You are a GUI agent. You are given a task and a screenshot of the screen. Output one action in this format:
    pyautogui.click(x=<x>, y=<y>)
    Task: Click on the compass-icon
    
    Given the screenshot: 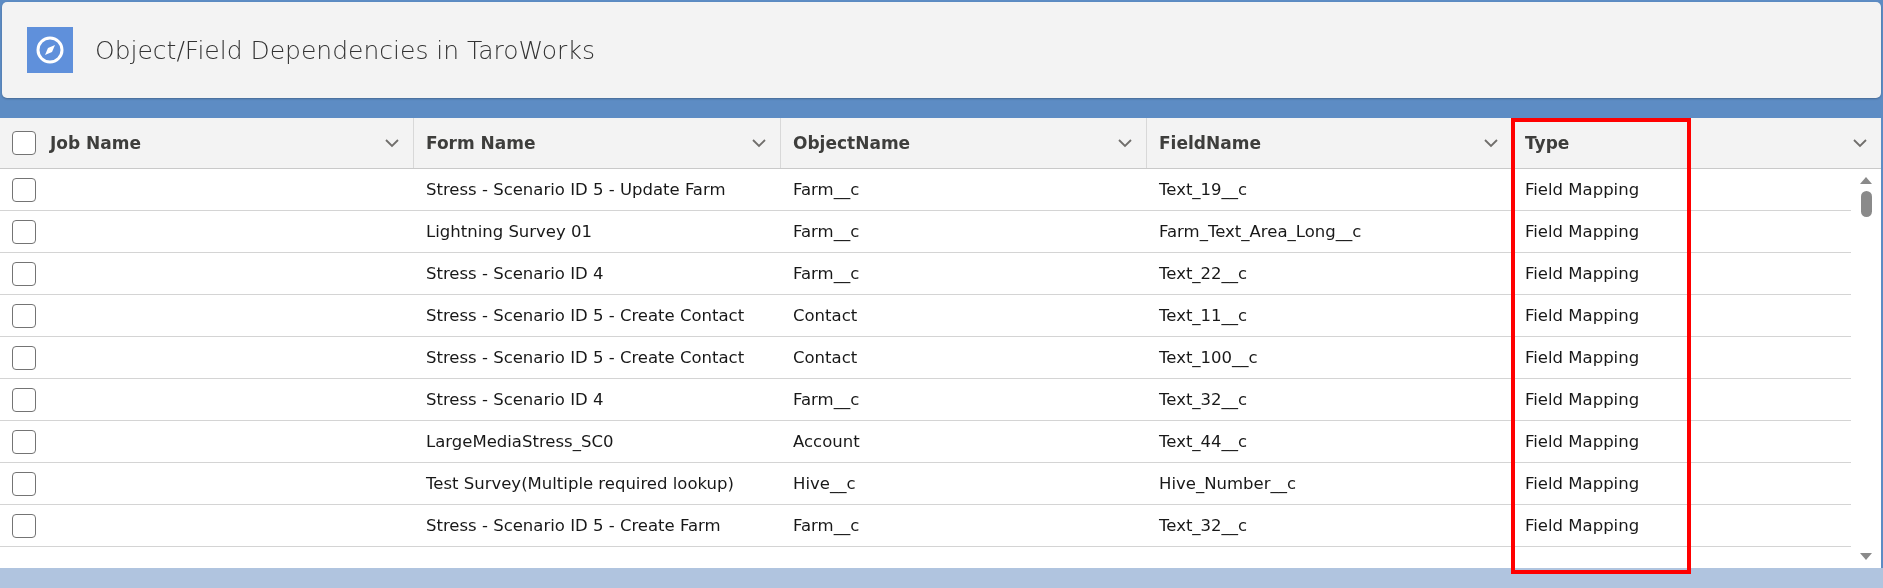 What is the action you would take?
    pyautogui.click(x=50, y=50)
    